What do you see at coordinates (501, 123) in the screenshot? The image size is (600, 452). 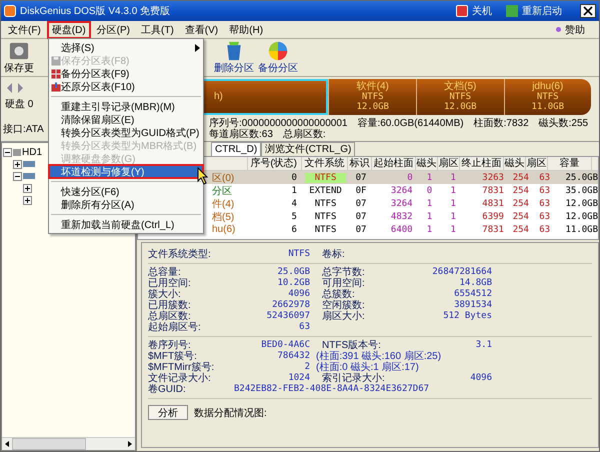 I see `disk-info-text: 柱面数:7832` at bounding box center [501, 123].